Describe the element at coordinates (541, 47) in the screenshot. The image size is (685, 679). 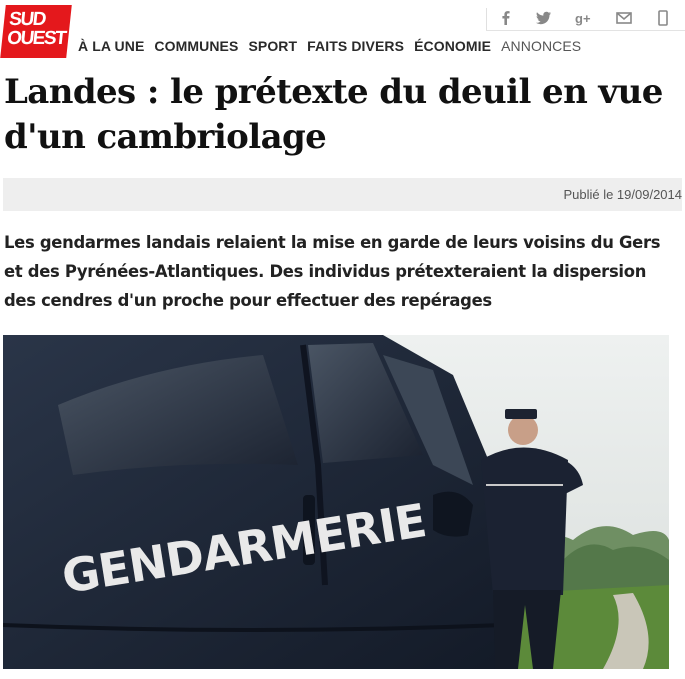
I see `nav-item-annonces: ANNONCES` at that location.